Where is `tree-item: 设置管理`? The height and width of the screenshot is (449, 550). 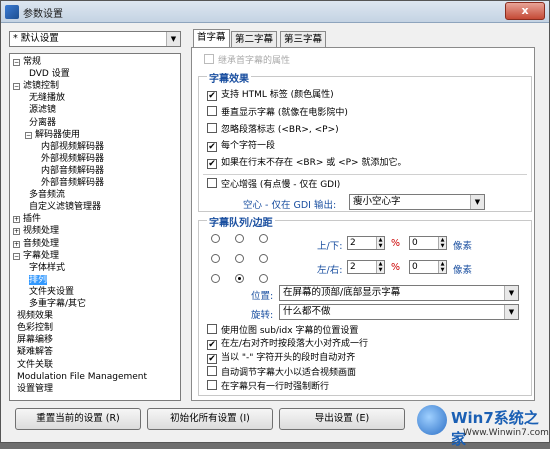 tree-item: 设置管理 is located at coordinates (33, 389).